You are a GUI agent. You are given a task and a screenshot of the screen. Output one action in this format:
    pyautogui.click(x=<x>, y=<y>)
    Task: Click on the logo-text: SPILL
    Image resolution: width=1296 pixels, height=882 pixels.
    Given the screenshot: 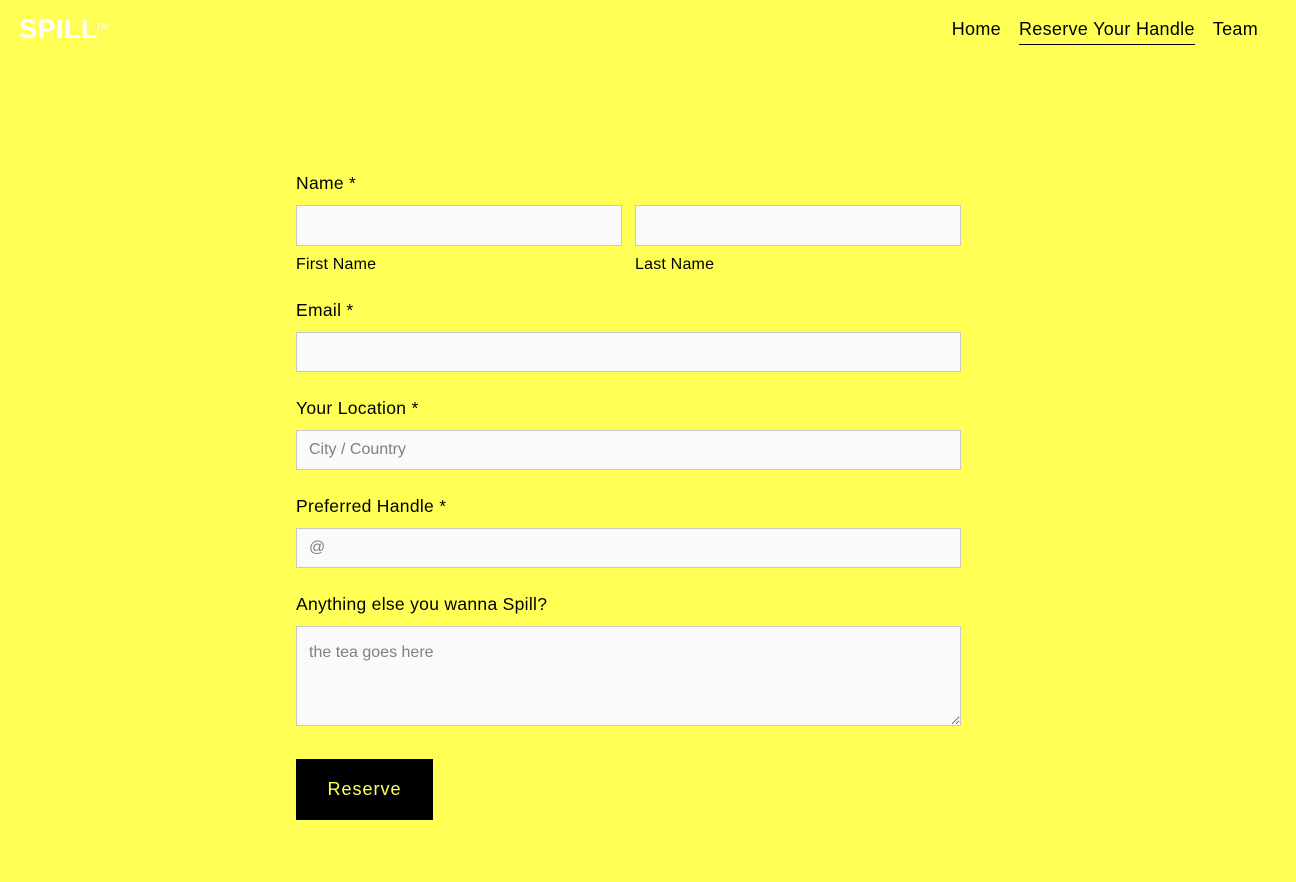 What is the action you would take?
    pyautogui.click(x=59, y=29)
    